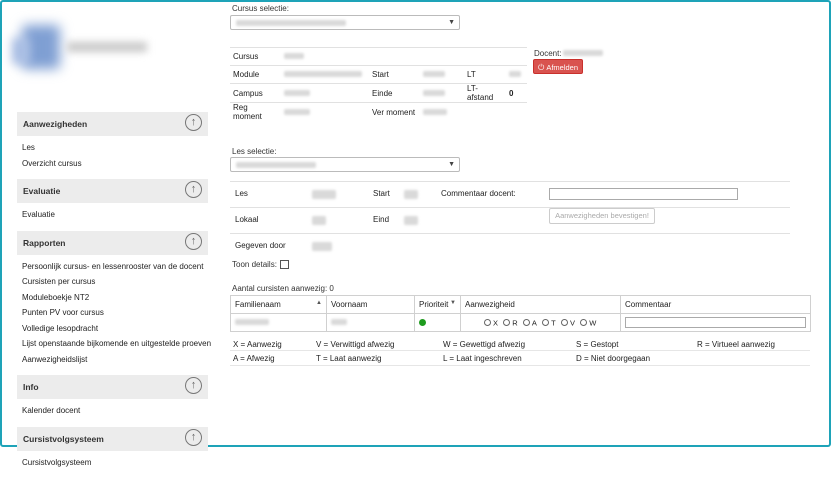 The height and width of the screenshot is (478, 831). Describe the element at coordinates (558, 66) in the screenshot. I see `afmelden-button: ⏻Afmelden` at that location.